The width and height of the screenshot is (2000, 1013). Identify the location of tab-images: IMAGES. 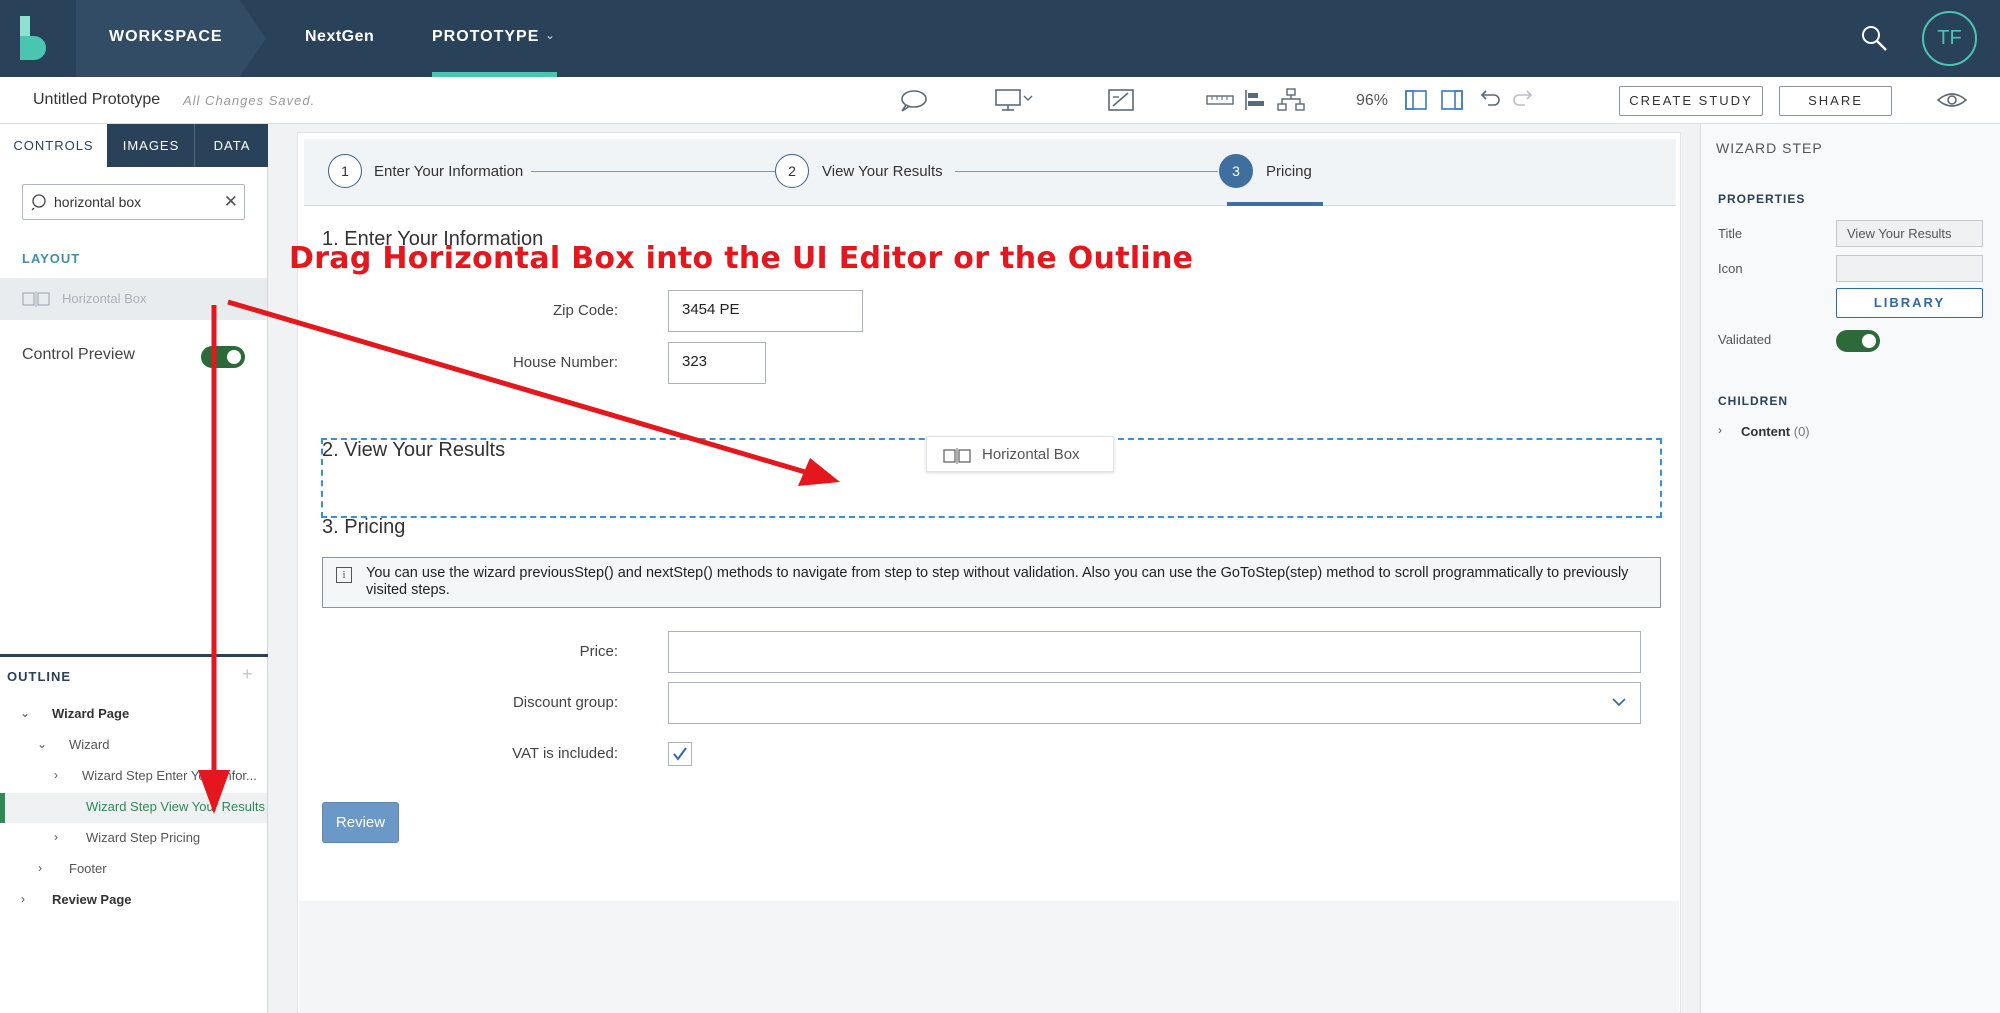
(151, 145).